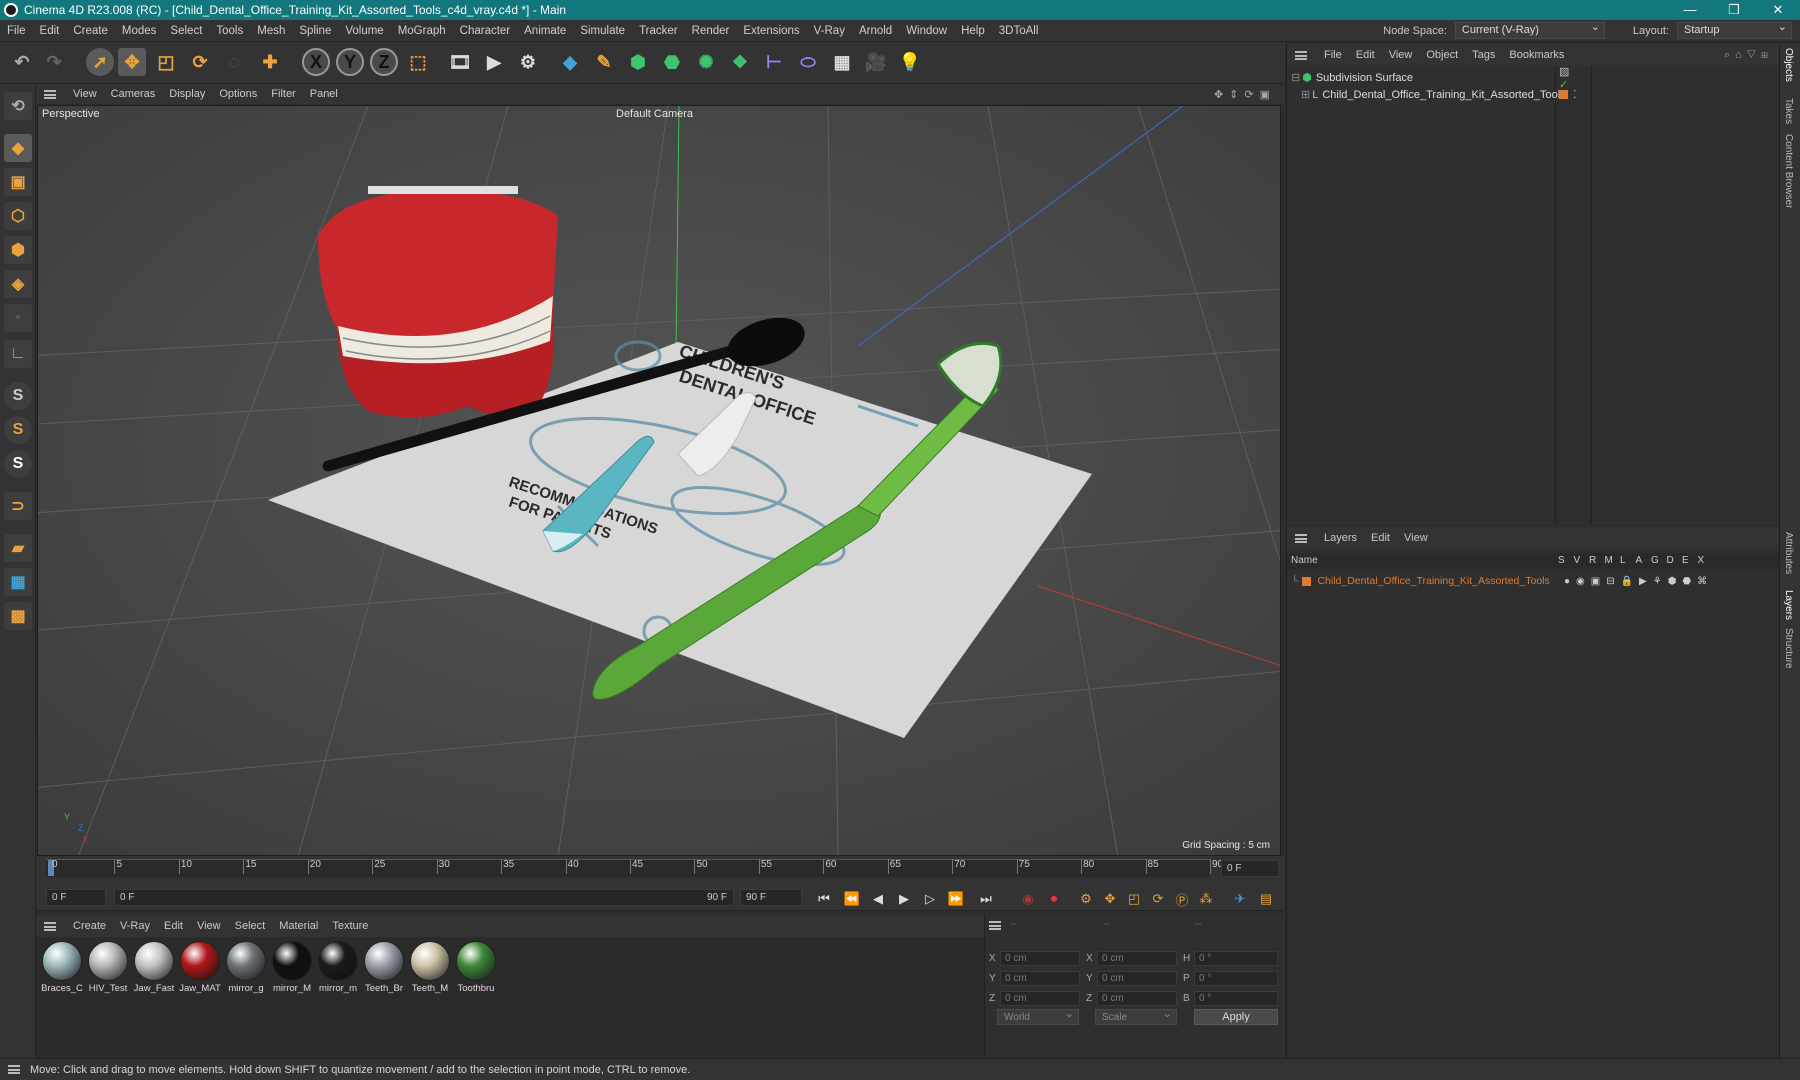 This screenshot has height=1080, width=1800. Describe the element at coordinates (298, 926) in the screenshot. I see `material-menu-material: Material` at that location.